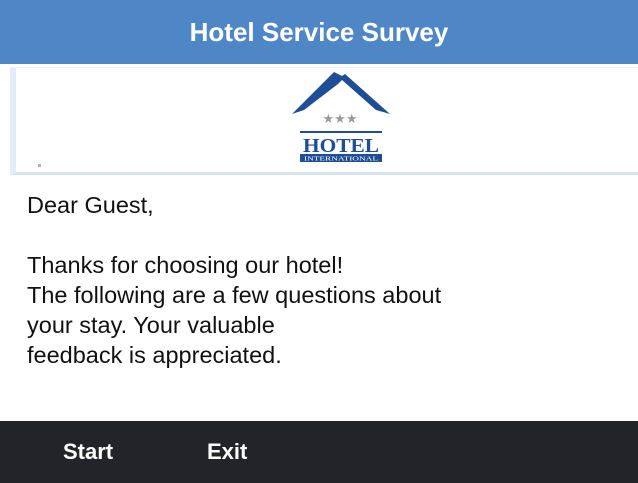 The height and width of the screenshot is (483, 638). I want to click on start-button: Start, so click(88, 452).